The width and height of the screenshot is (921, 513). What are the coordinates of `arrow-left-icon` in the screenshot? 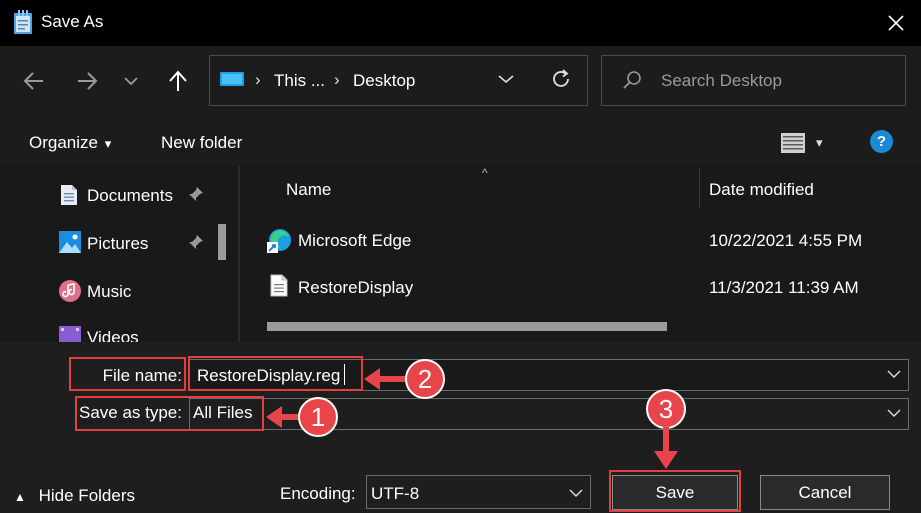 It's located at (33, 81).